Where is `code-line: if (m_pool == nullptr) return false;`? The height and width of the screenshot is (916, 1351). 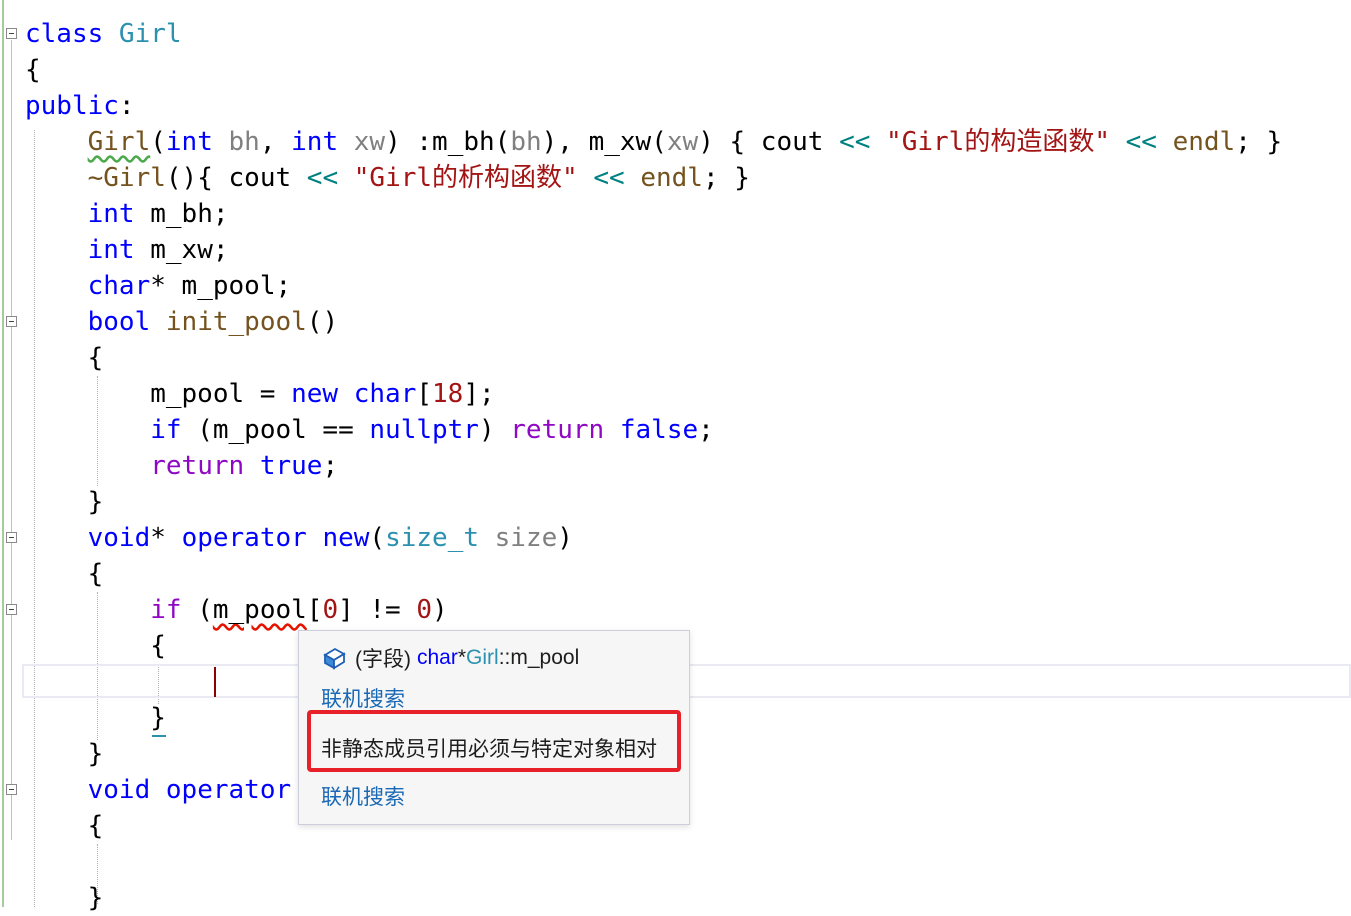 code-line: if (m_pool == nullptr) return false; is located at coordinates (369, 430).